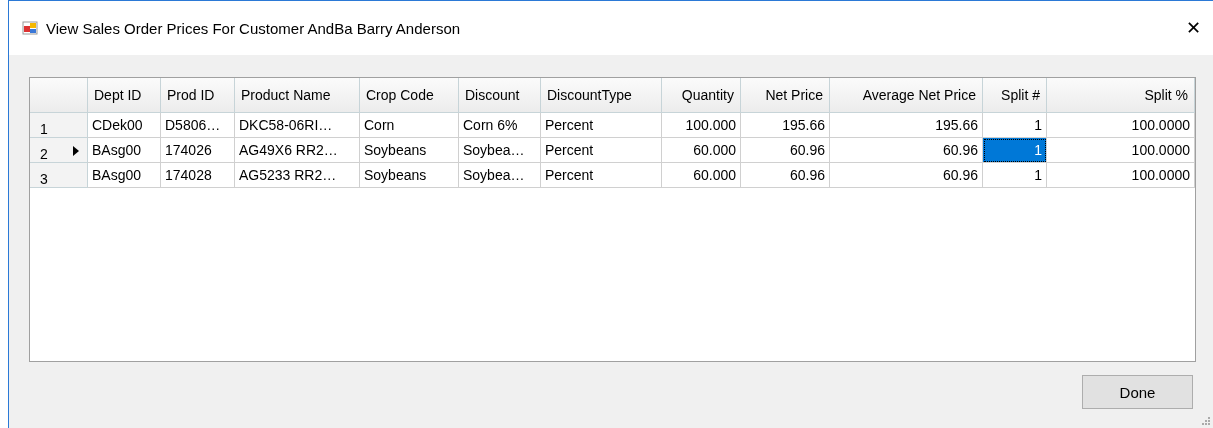  Describe the element at coordinates (297, 95) in the screenshot. I see `column-header: Product Name` at that location.